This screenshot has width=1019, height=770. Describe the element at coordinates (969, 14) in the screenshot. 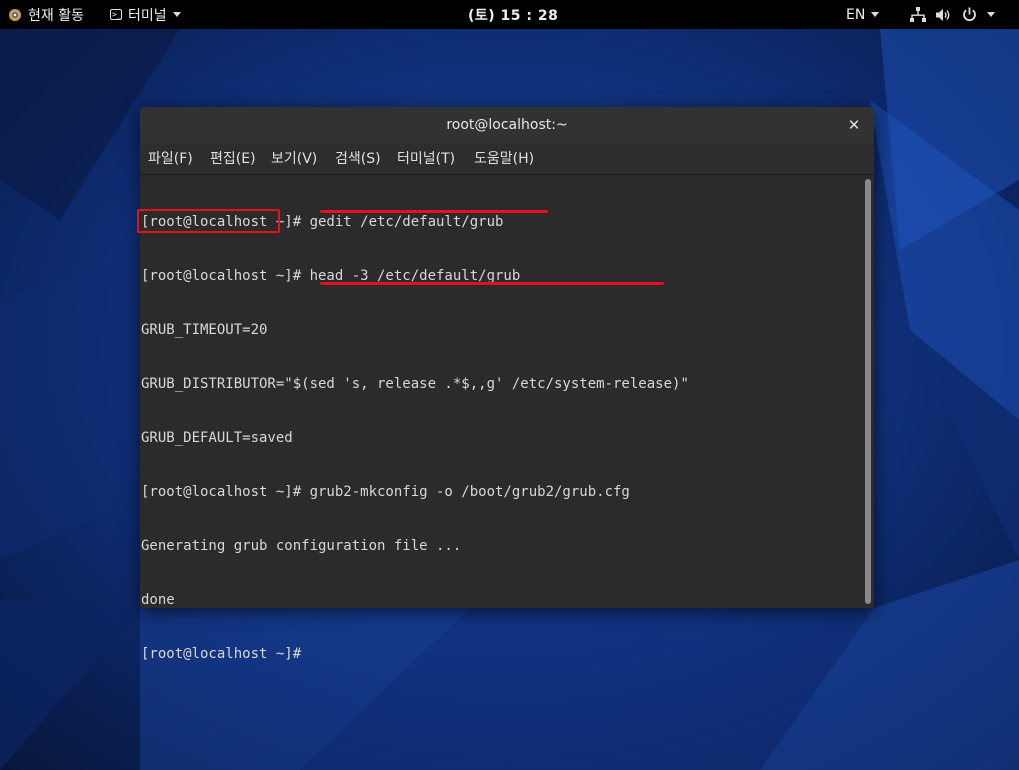

I see `power-icon` at that location.